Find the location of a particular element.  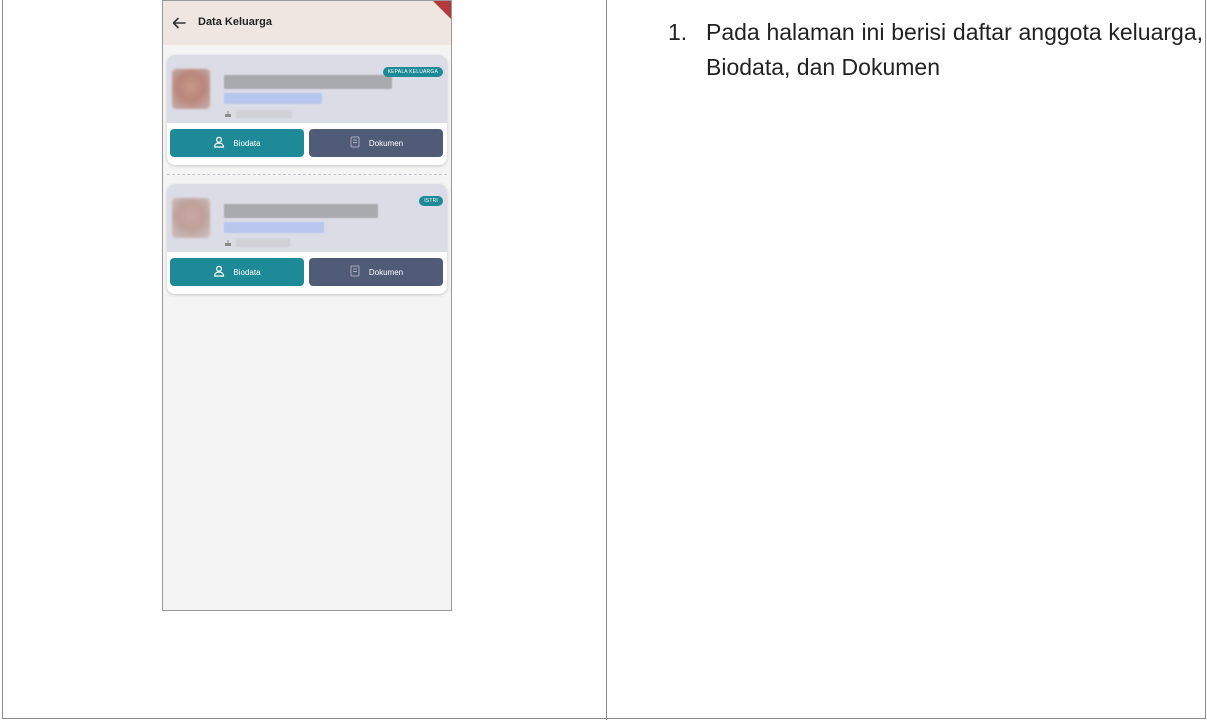

member-info: ISTRI is located at coordinates (307, 218).